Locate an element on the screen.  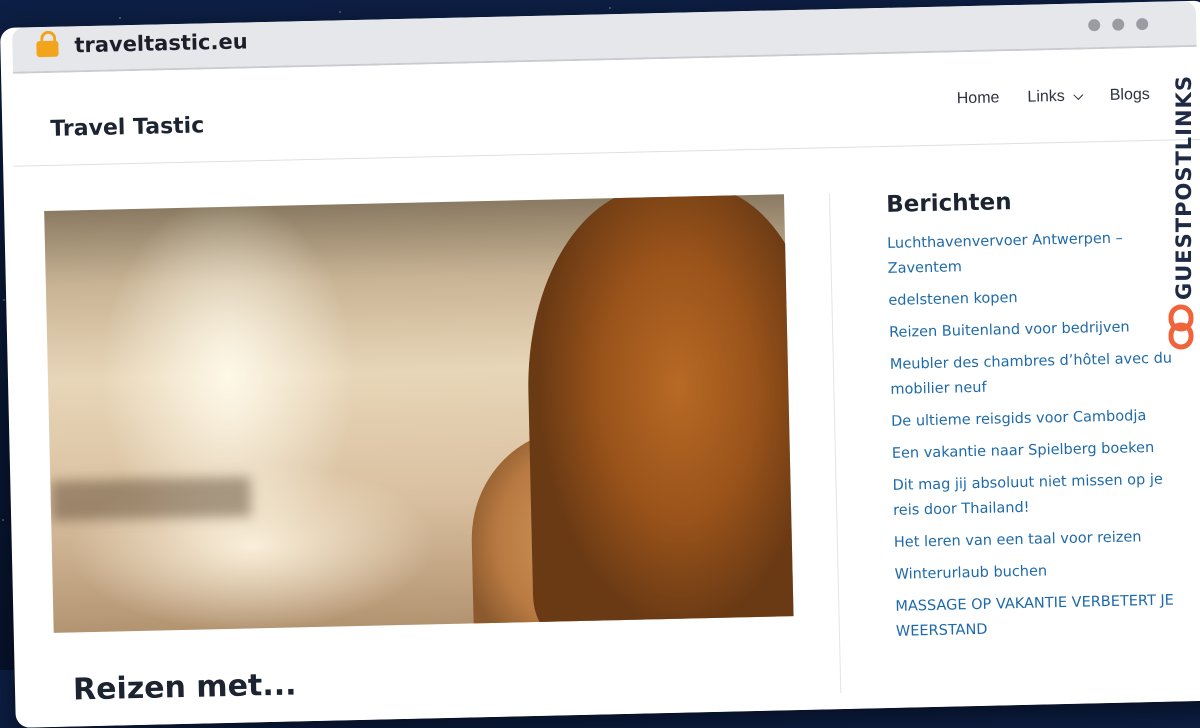
image-hair is located at coordinates (658, 413).